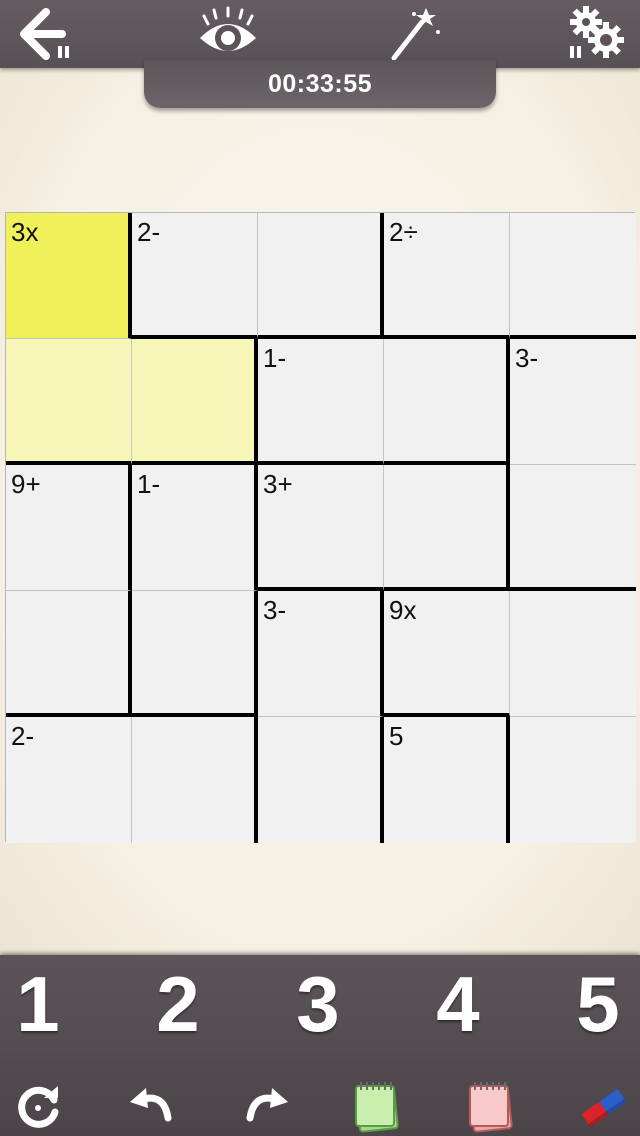  I want to click on redo-button, so click(266, 1106).